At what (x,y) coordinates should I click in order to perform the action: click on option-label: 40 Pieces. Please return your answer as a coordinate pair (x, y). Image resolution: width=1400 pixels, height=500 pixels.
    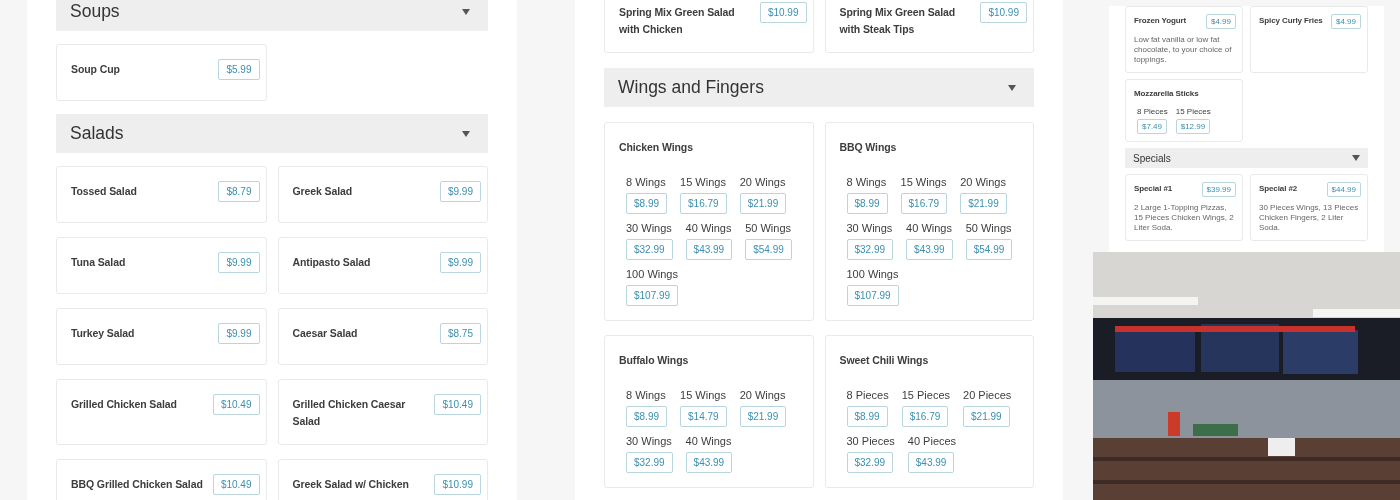
    Looking at the image, I should click on (932, 441).